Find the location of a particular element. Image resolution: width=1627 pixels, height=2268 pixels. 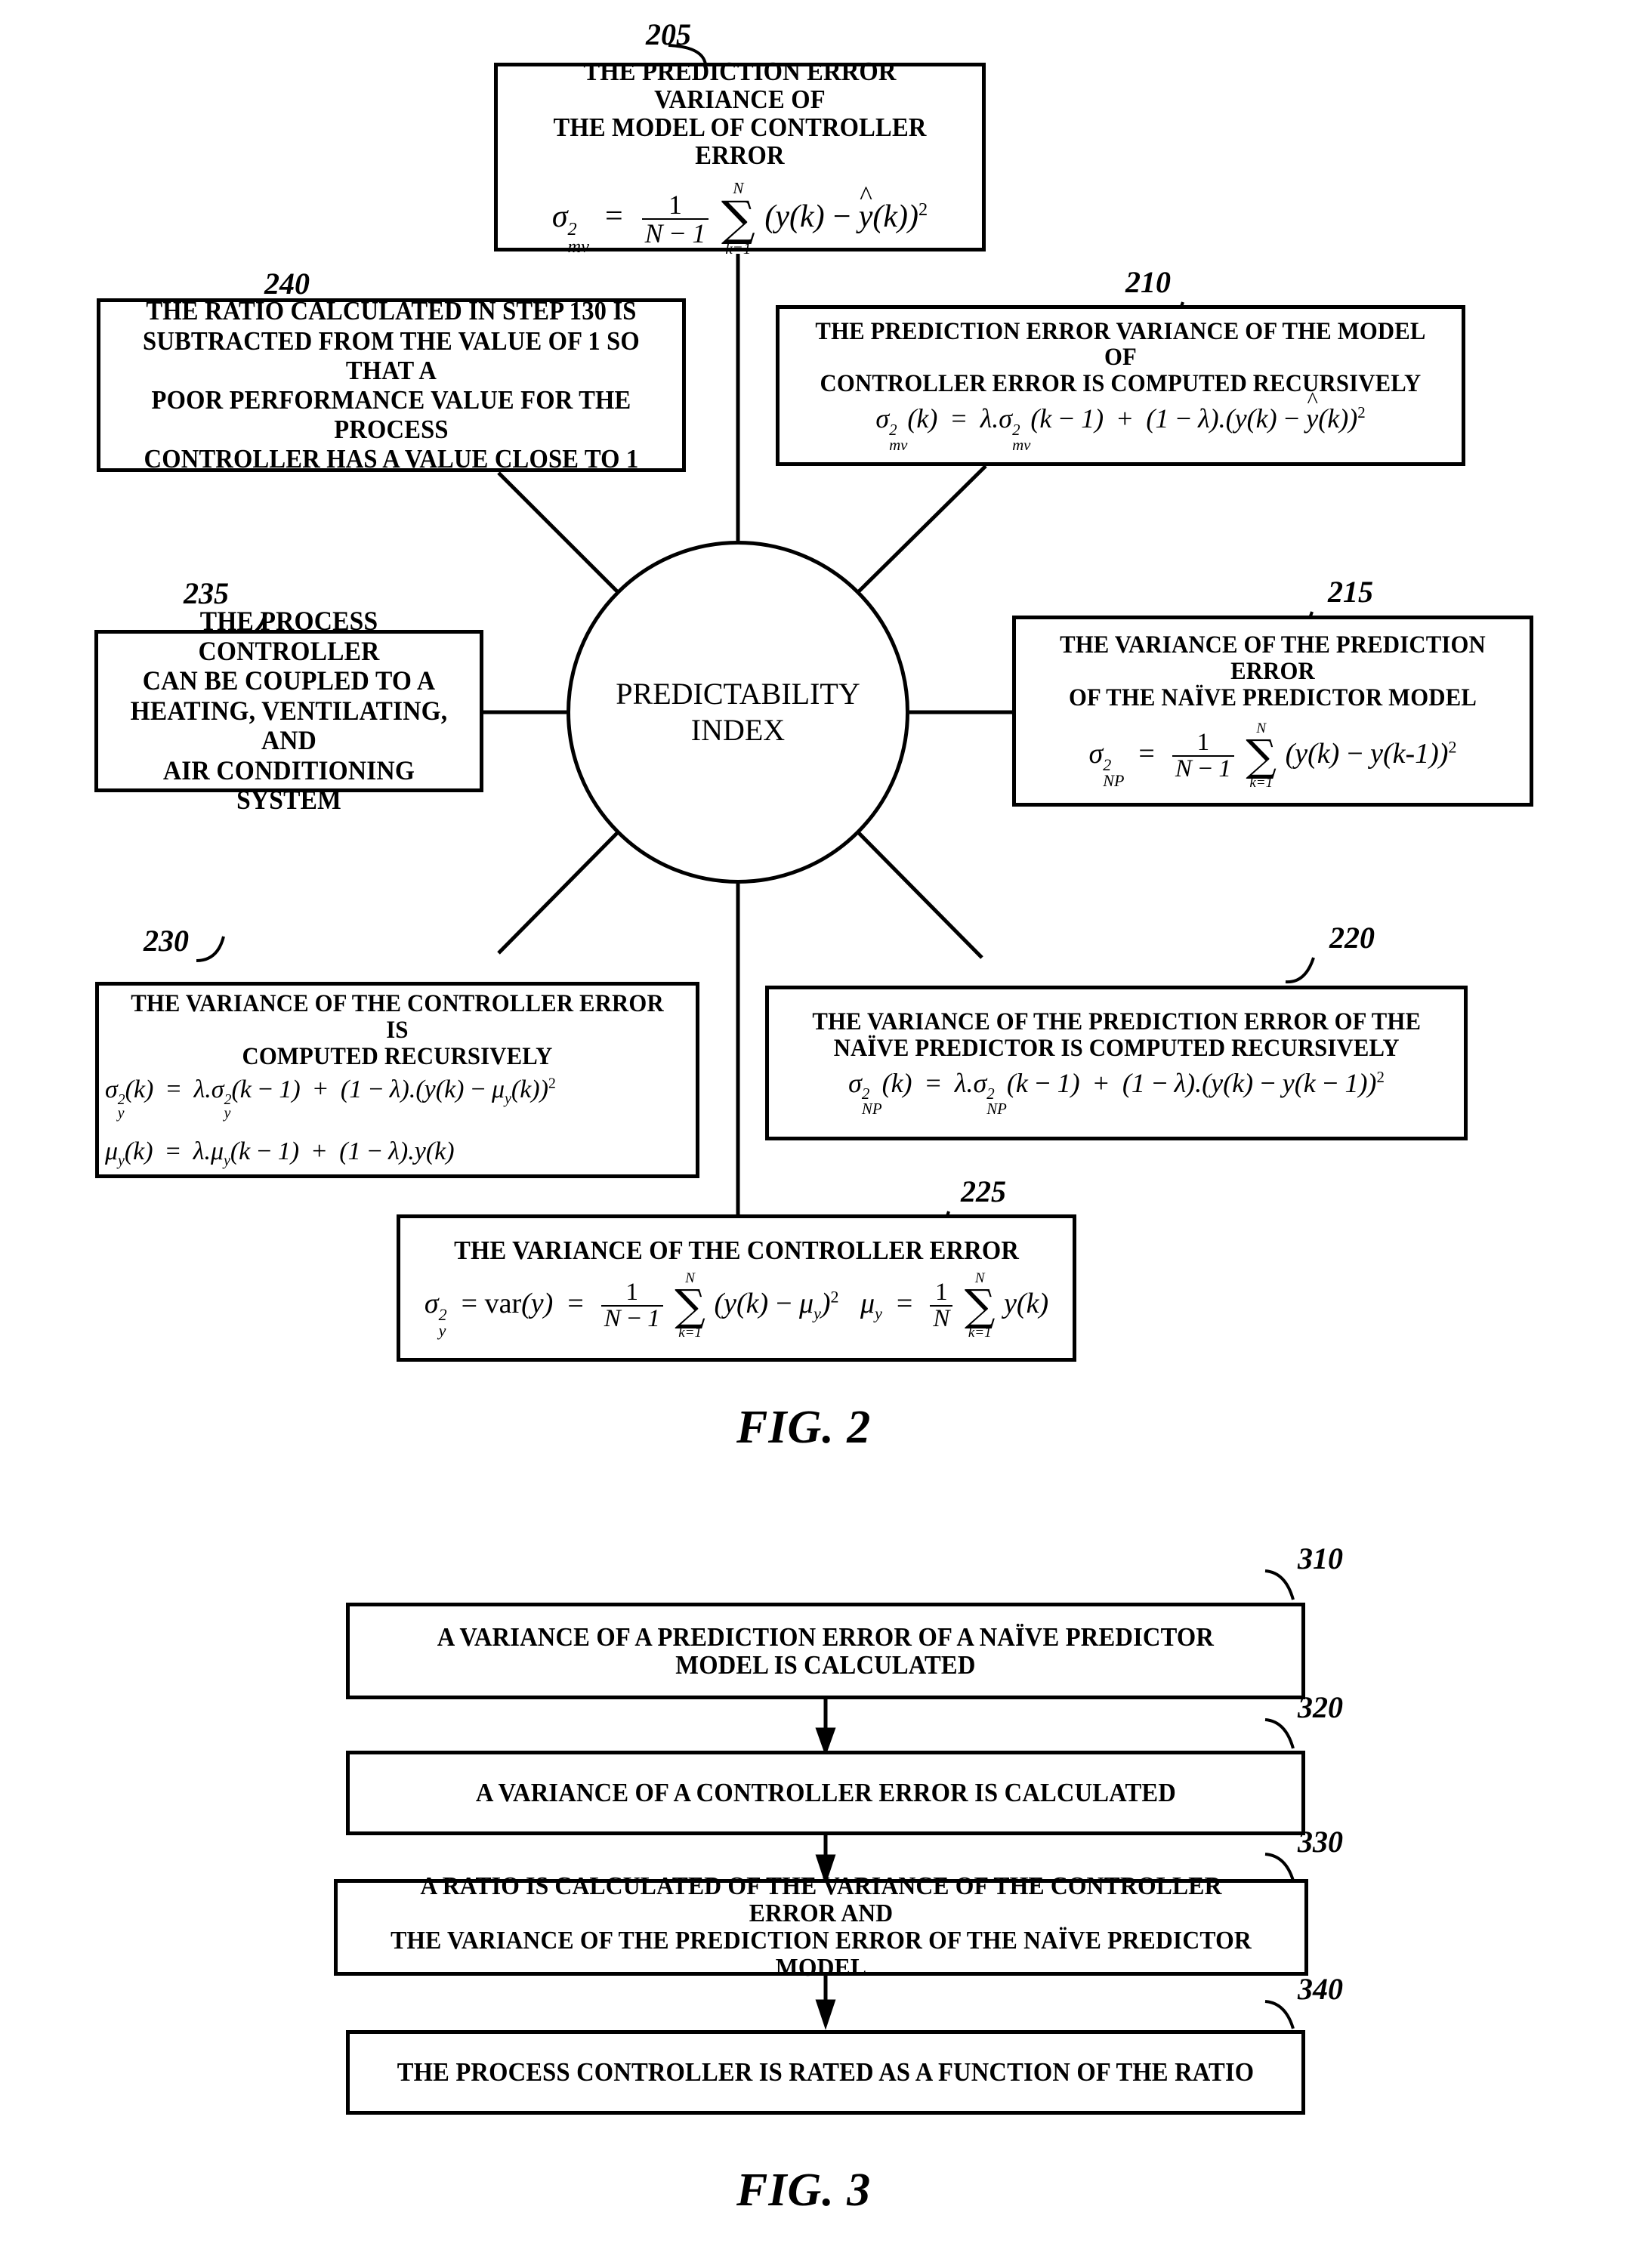

ref-label-225: 225 is located at coordinates (983, 1191).